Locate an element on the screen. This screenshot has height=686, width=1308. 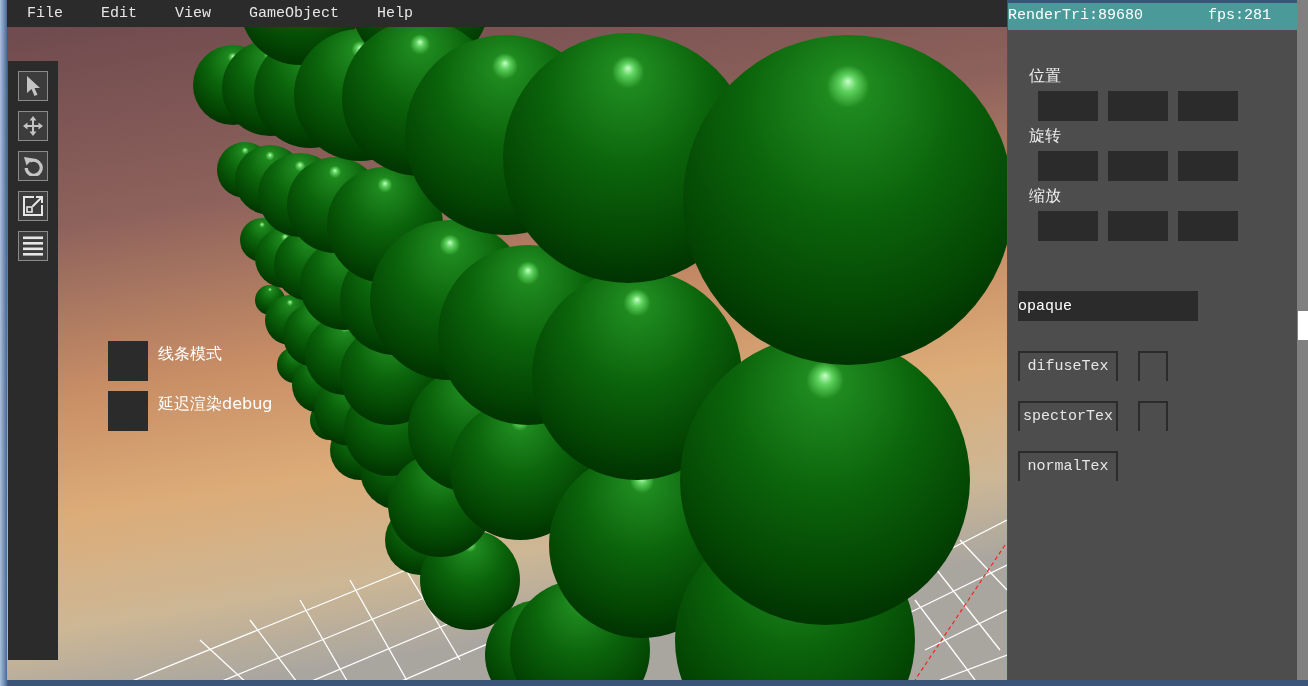
scale-tool-button is located at coordinates (33, 206).